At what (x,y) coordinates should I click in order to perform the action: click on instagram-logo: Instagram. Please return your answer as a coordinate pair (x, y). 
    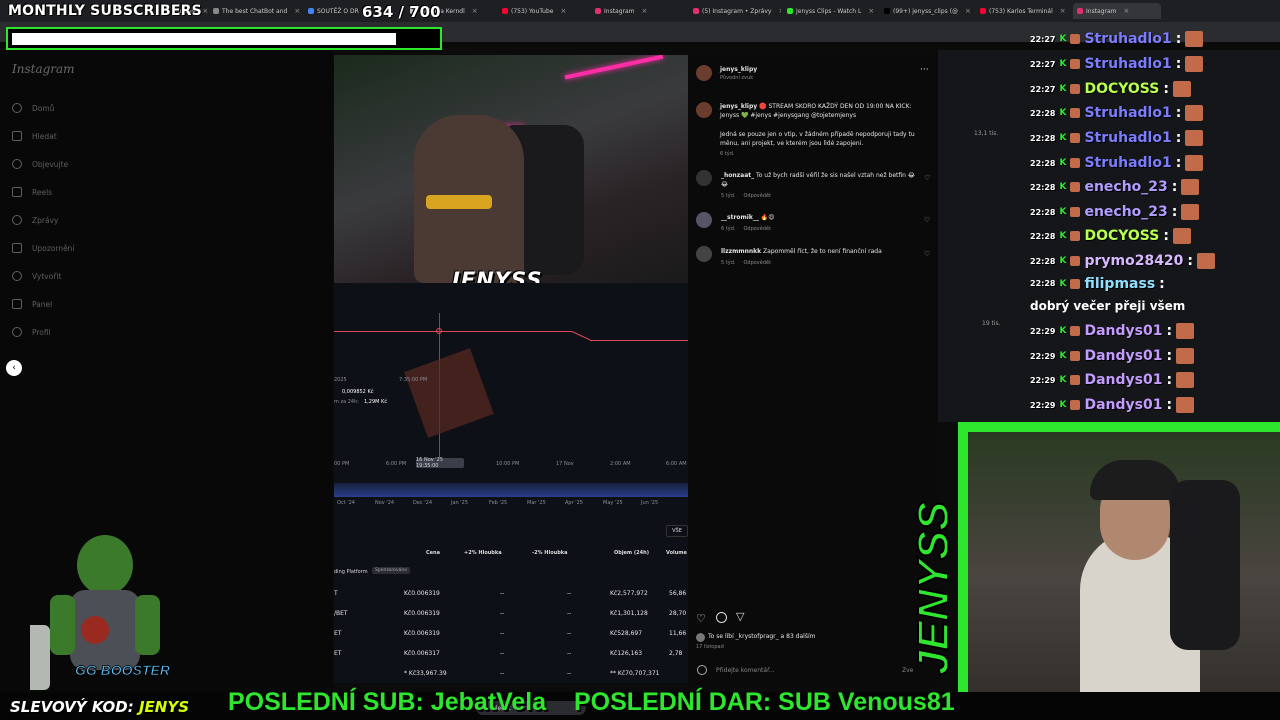
    Looking at the image, I should click on (43, 69).